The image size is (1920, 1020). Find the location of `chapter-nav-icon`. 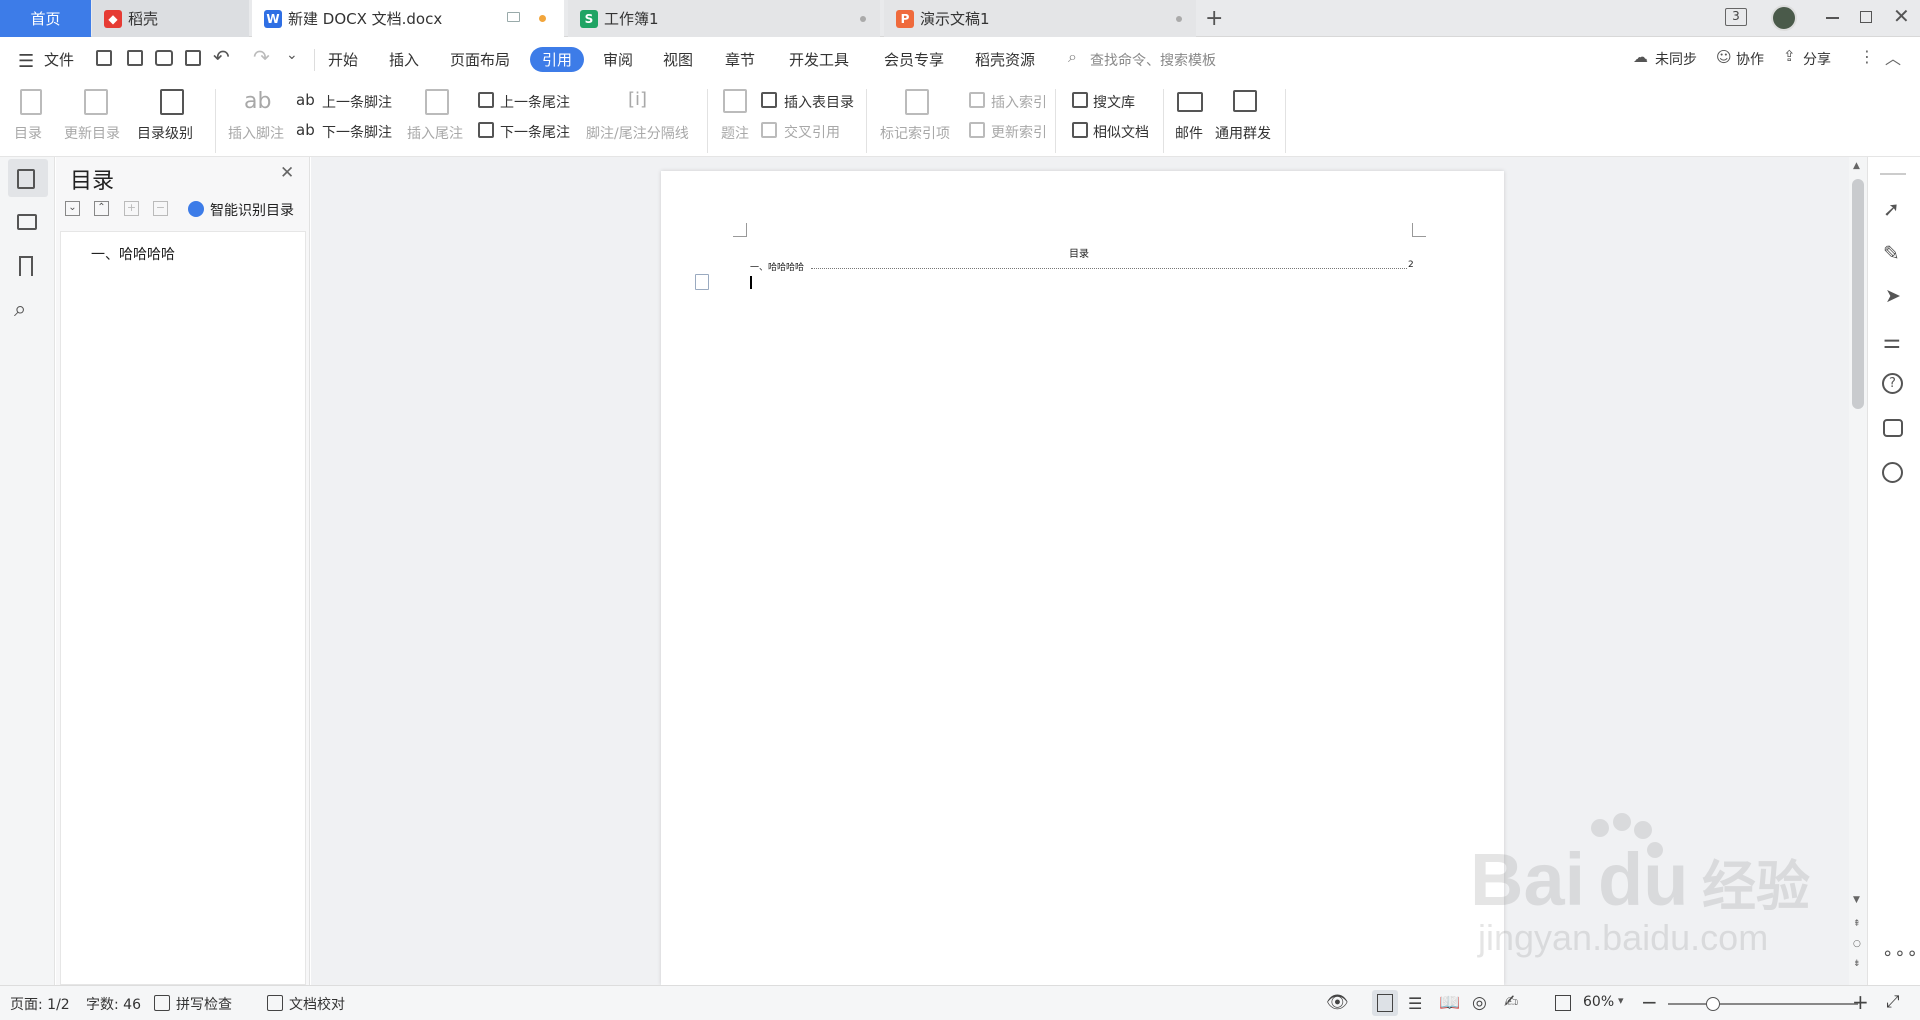

chapter-nav-icon is located at coordinates (27, 222).